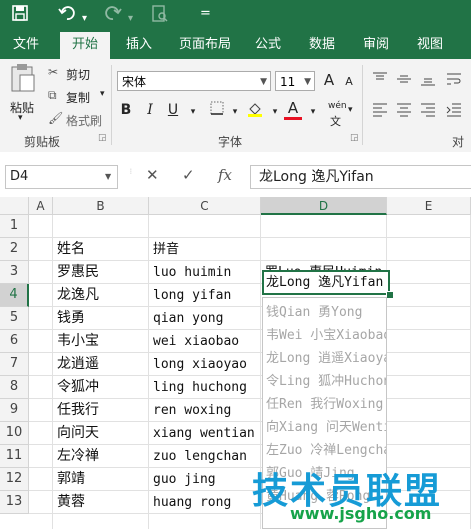  I want to click on redo-dropdown-icon: ▾, so click(130, 19).